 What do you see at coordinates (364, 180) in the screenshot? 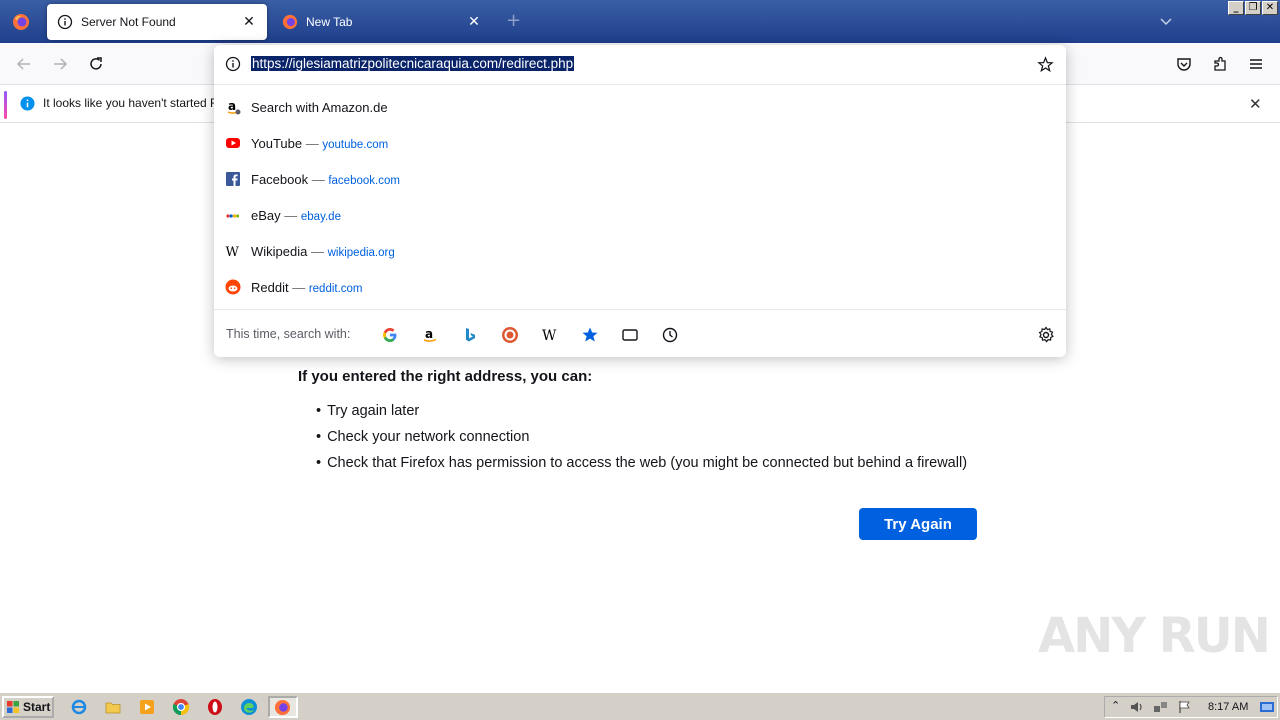
I see `suggestion-url: facebook.com` at bounding box center [364, 180].